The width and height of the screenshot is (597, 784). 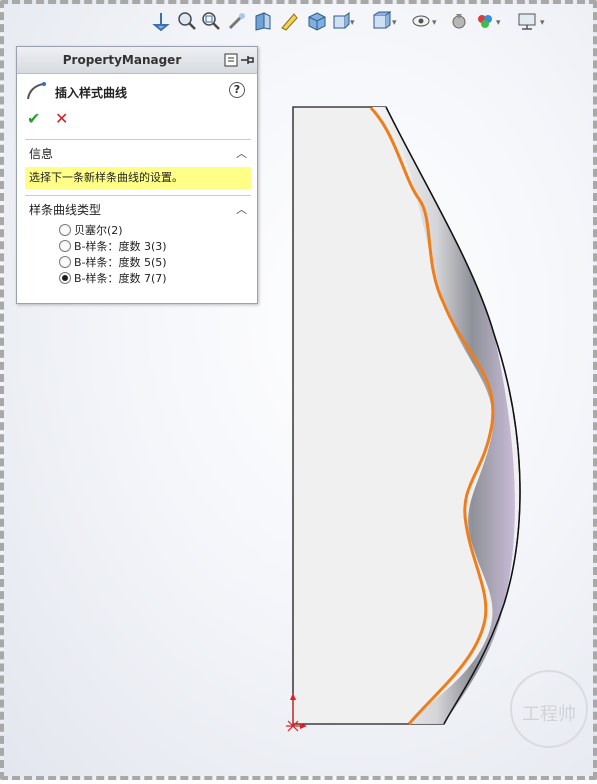 I want to click on radio-label: B-样条：度数 7(7), so click(x=120, y=278).